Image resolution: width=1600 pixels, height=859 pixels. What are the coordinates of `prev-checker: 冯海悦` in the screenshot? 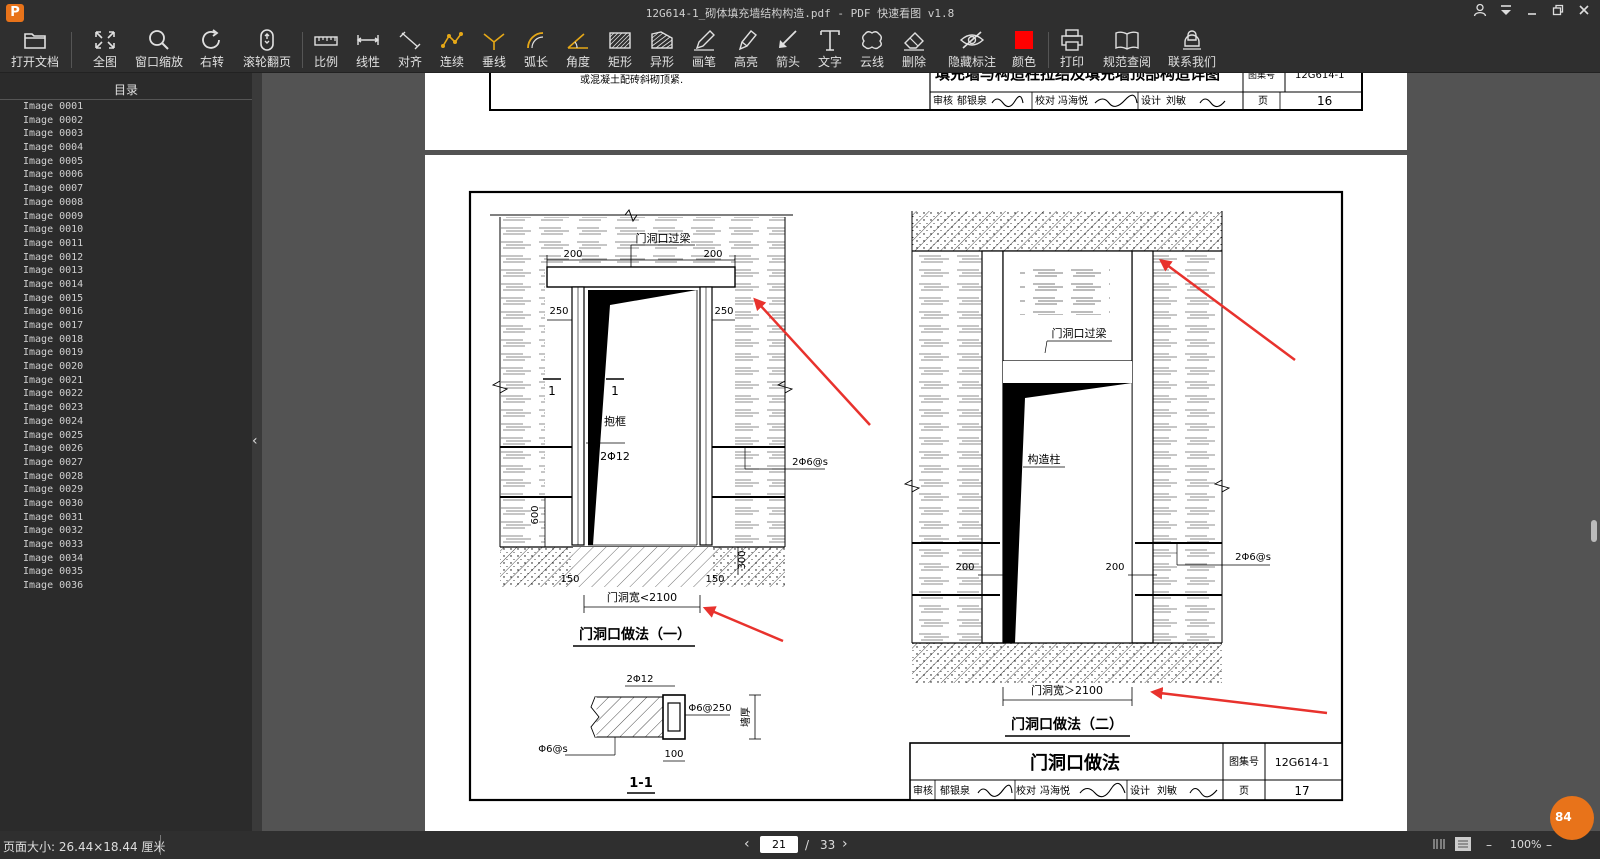 It's located at (1073, 100).